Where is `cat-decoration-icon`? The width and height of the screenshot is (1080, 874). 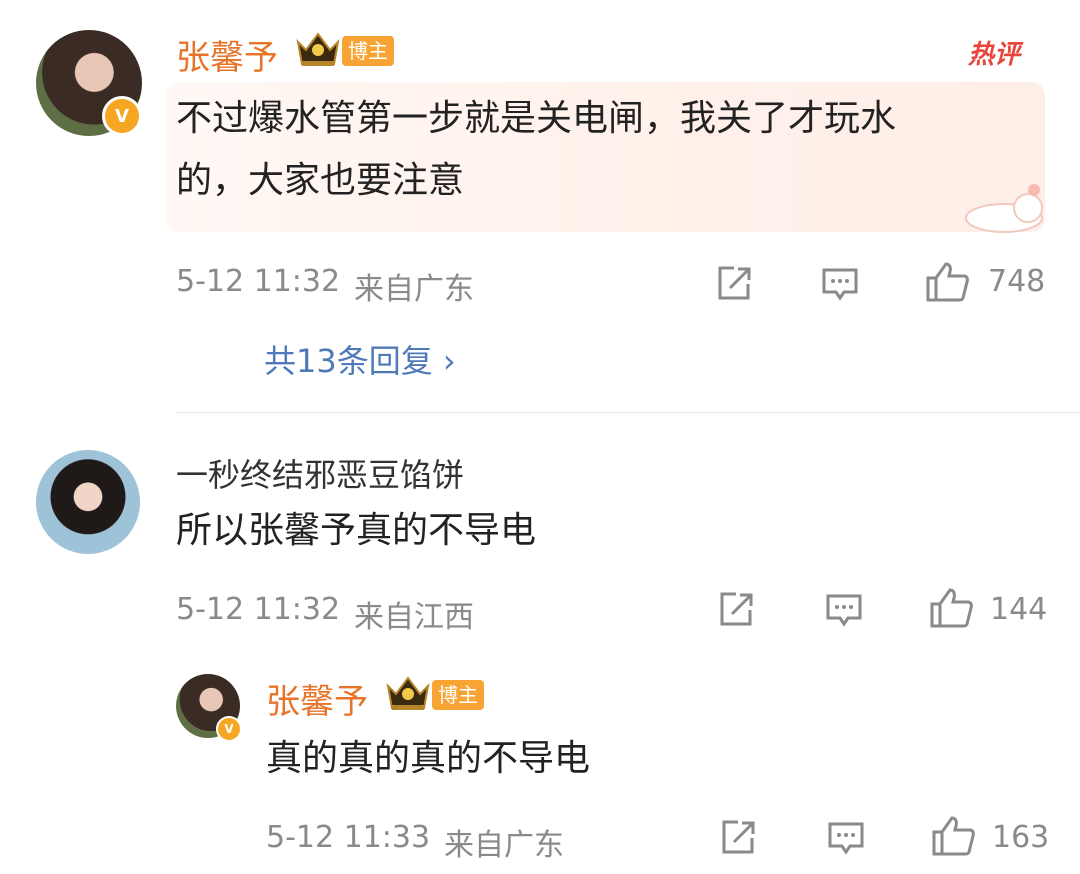 cat-decoration-icon is located at coordinates (1001, 207).